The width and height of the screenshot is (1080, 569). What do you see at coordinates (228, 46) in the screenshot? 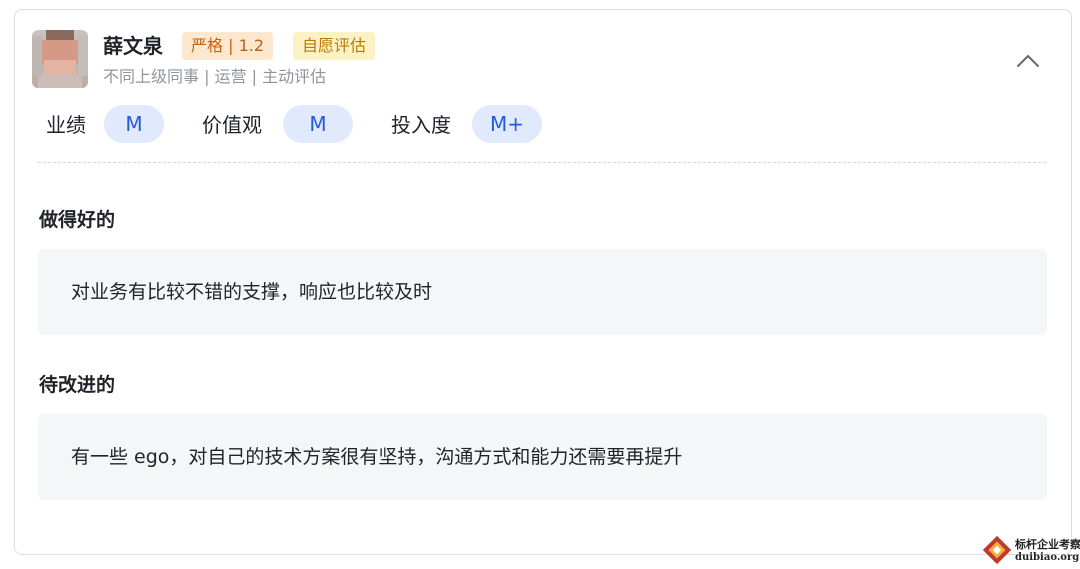
I see `strictness-badge: 严格 | 1.2` at bounding box center [228, 46].